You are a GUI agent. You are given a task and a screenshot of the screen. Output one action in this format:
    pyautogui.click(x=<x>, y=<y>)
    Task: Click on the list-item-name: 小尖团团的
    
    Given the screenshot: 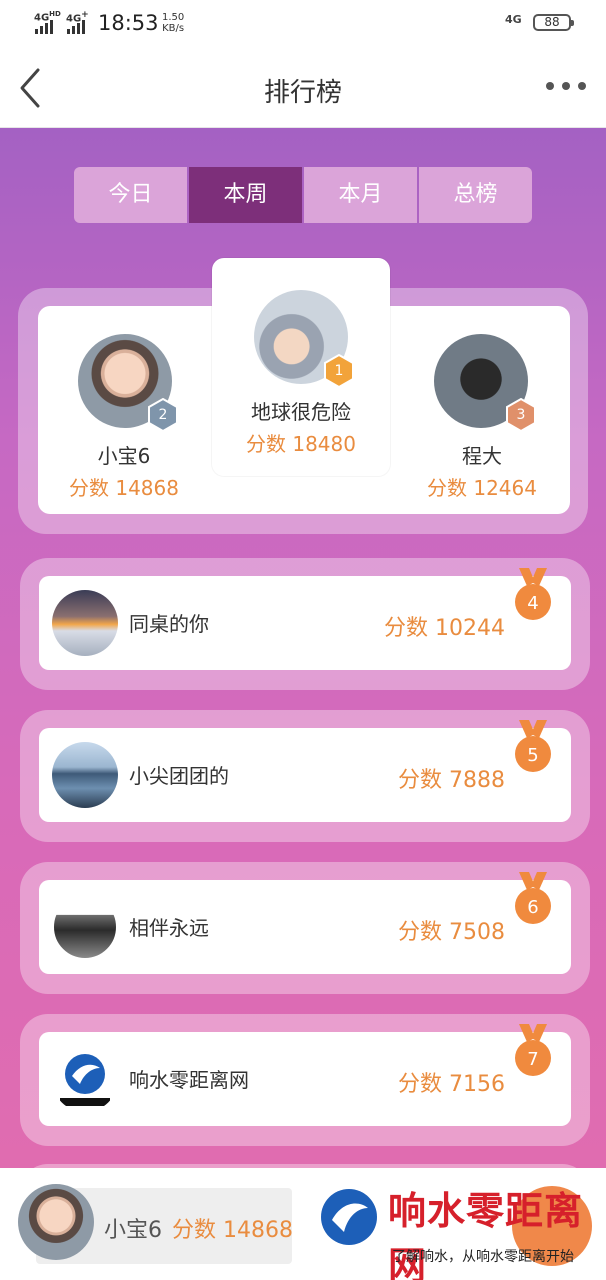 What is the action you would take?
    pyautogui.click(x=179, y=776)
    